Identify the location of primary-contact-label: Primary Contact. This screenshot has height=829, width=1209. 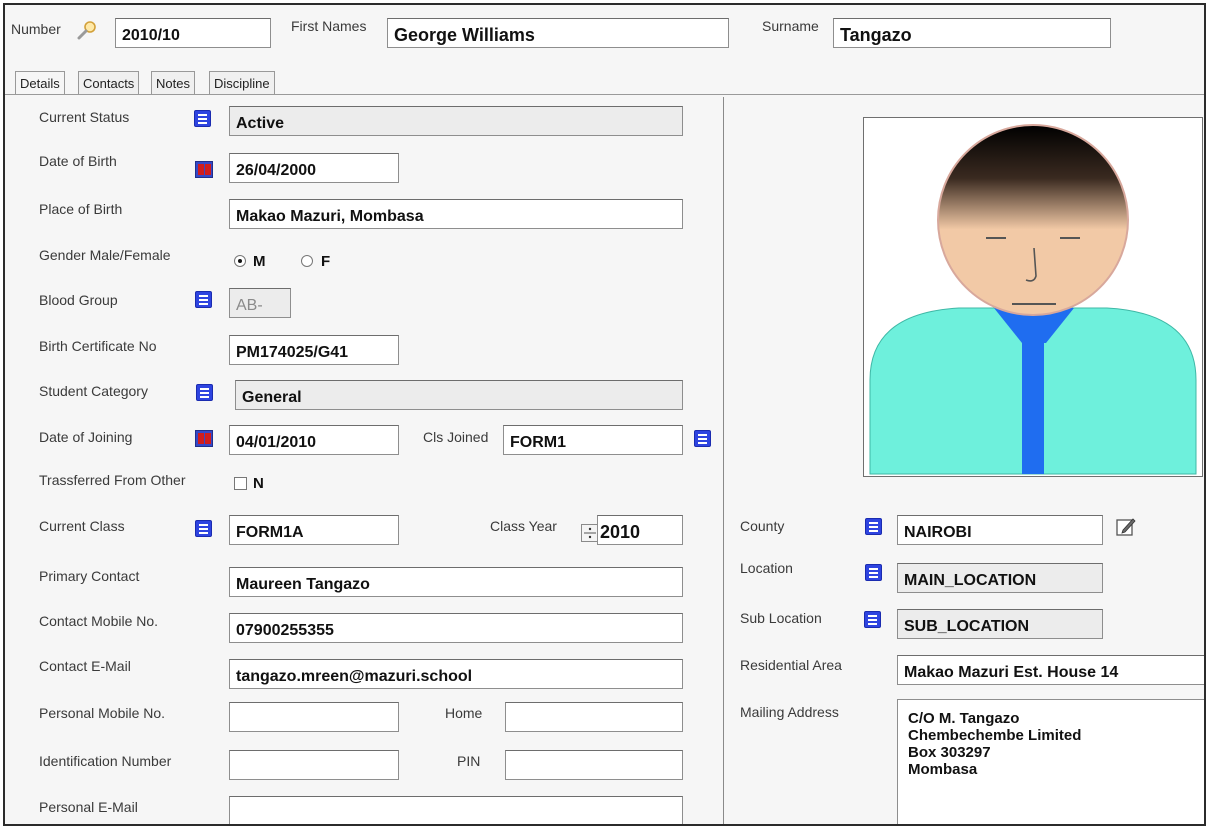
(89, 576).